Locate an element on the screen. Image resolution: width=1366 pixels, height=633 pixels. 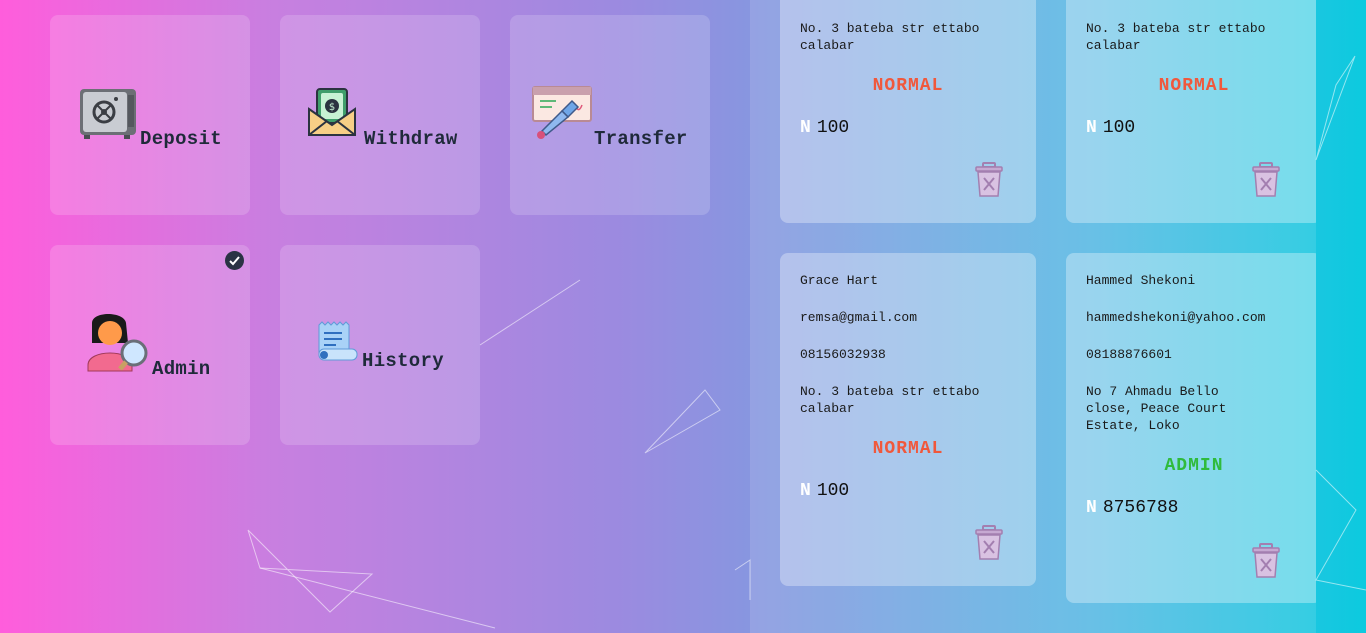
user-balance: N 8756788 is located at coordinates (1132, 508).